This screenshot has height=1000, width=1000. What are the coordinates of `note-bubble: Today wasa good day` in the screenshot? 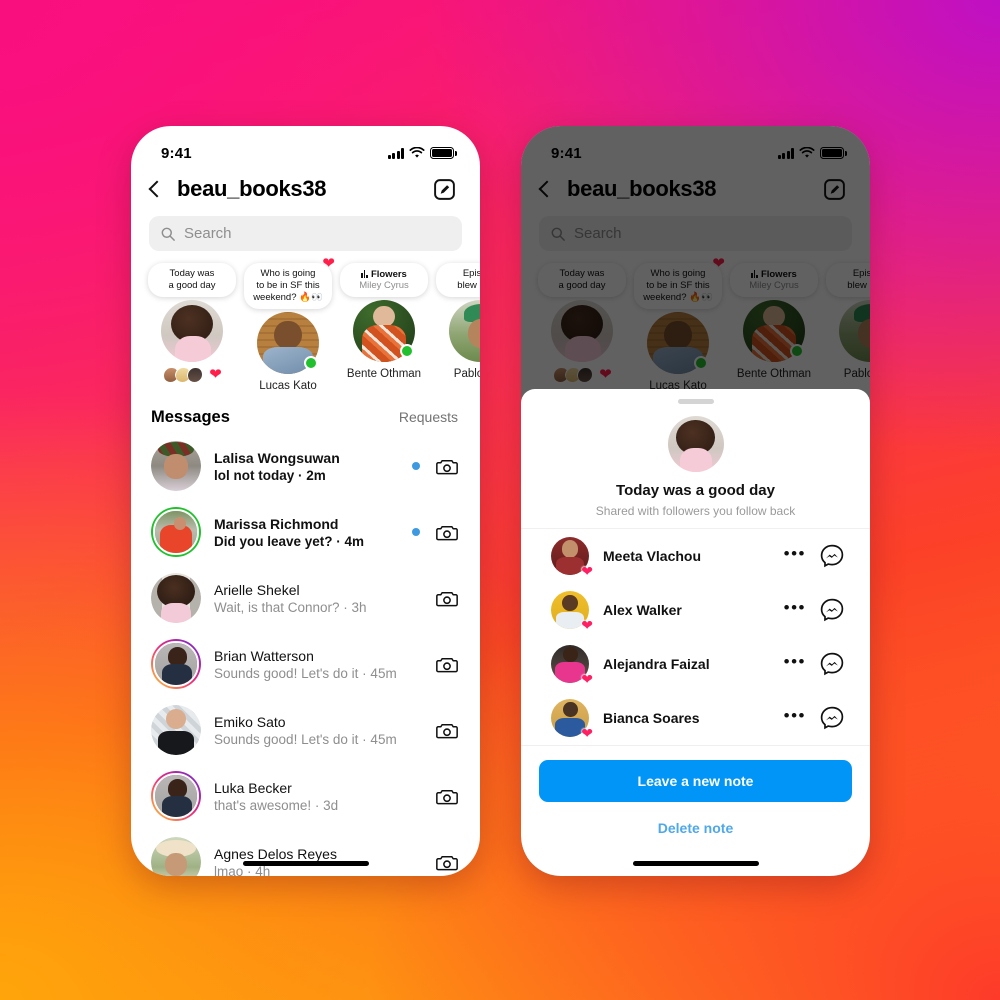 It's located at (192, 280).